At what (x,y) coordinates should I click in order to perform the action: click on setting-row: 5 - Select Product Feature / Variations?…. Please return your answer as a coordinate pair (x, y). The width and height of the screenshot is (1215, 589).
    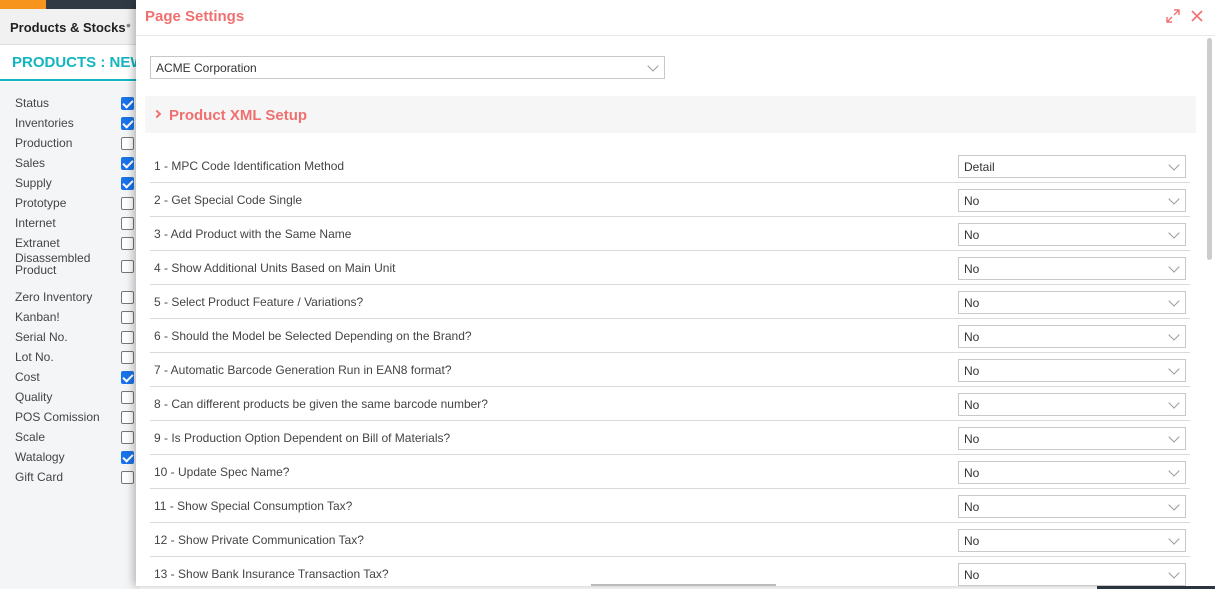
    Looking at the image, I should click on (670, 302).